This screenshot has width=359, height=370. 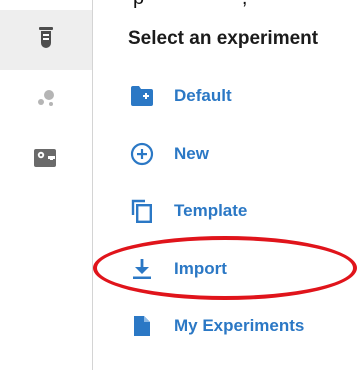 What do you see at coordinates (203, 95) in the screenshot?
I see `menu-item-label: Default` at bounding box center [203, 95].